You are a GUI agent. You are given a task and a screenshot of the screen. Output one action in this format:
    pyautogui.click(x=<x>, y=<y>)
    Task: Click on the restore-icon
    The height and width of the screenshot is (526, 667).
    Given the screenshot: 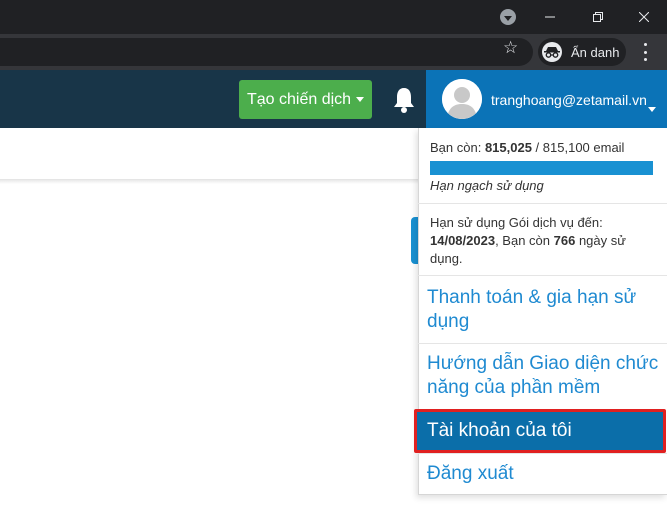 What is the action you would take?
    pyautogui.click(x=598, y=17)
    